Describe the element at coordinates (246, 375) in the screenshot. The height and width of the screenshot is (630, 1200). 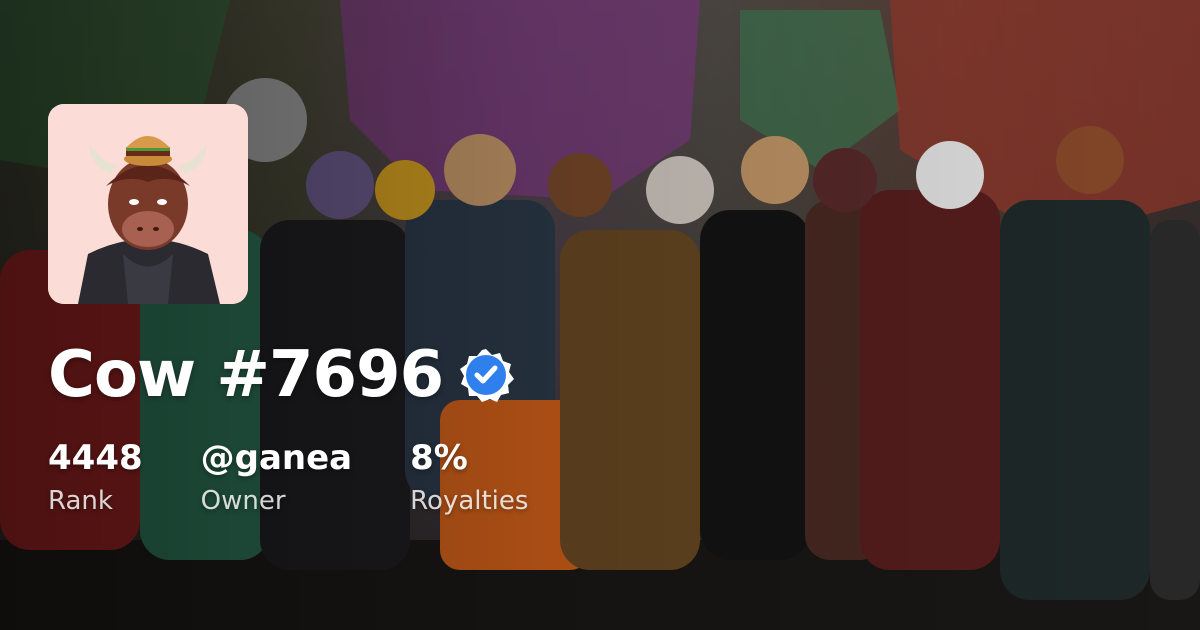
I see `page-title: Cow #7696` at that location.